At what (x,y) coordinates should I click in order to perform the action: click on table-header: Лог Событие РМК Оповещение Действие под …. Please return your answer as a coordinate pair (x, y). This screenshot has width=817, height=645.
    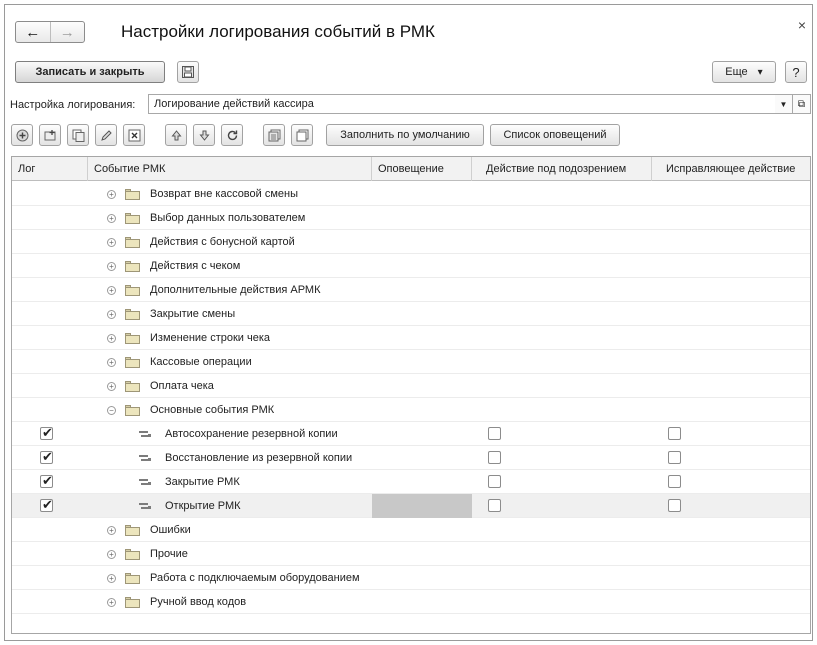
    Looking at the image, I should click on (411, 169).